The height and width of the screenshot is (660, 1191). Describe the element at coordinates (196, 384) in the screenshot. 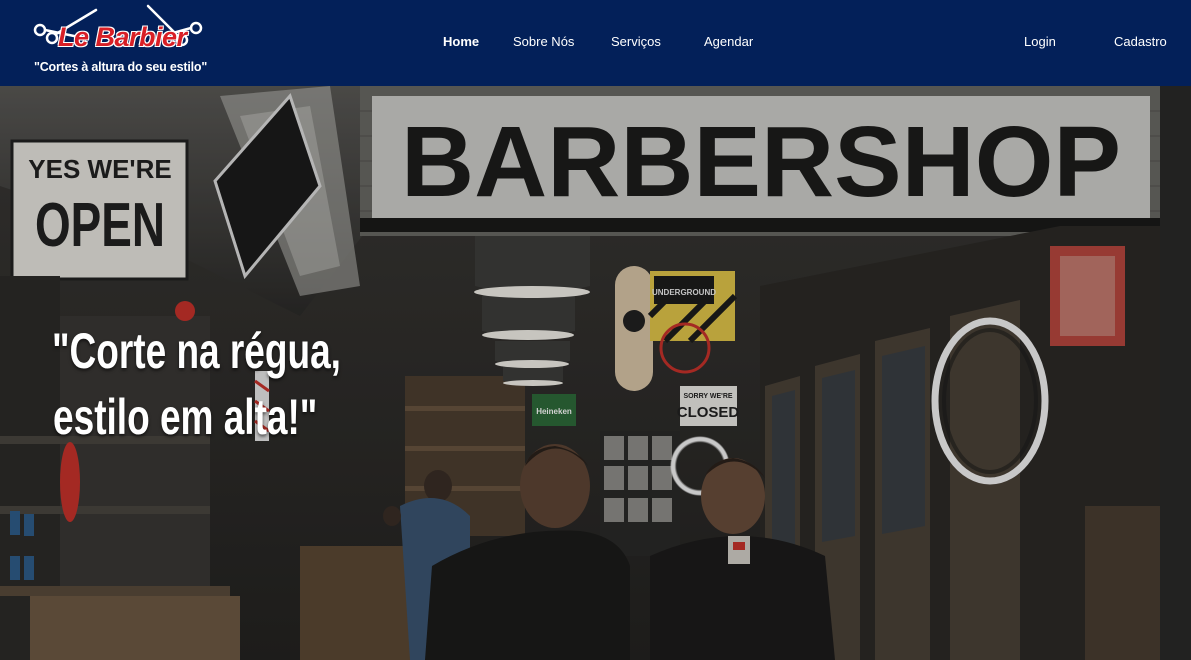

I see `hero-quote: "Corte na régua, estilo em alta!"` at that location.